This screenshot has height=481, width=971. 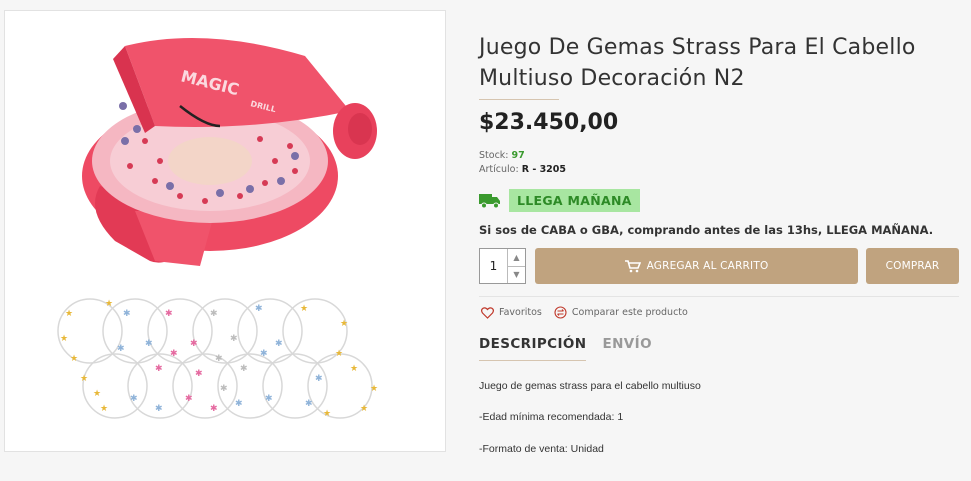 What do you see at coordinates (520, 312) in the screenshot?
I see `favorites-label: Favoritos` at bounding box center [520, 312].